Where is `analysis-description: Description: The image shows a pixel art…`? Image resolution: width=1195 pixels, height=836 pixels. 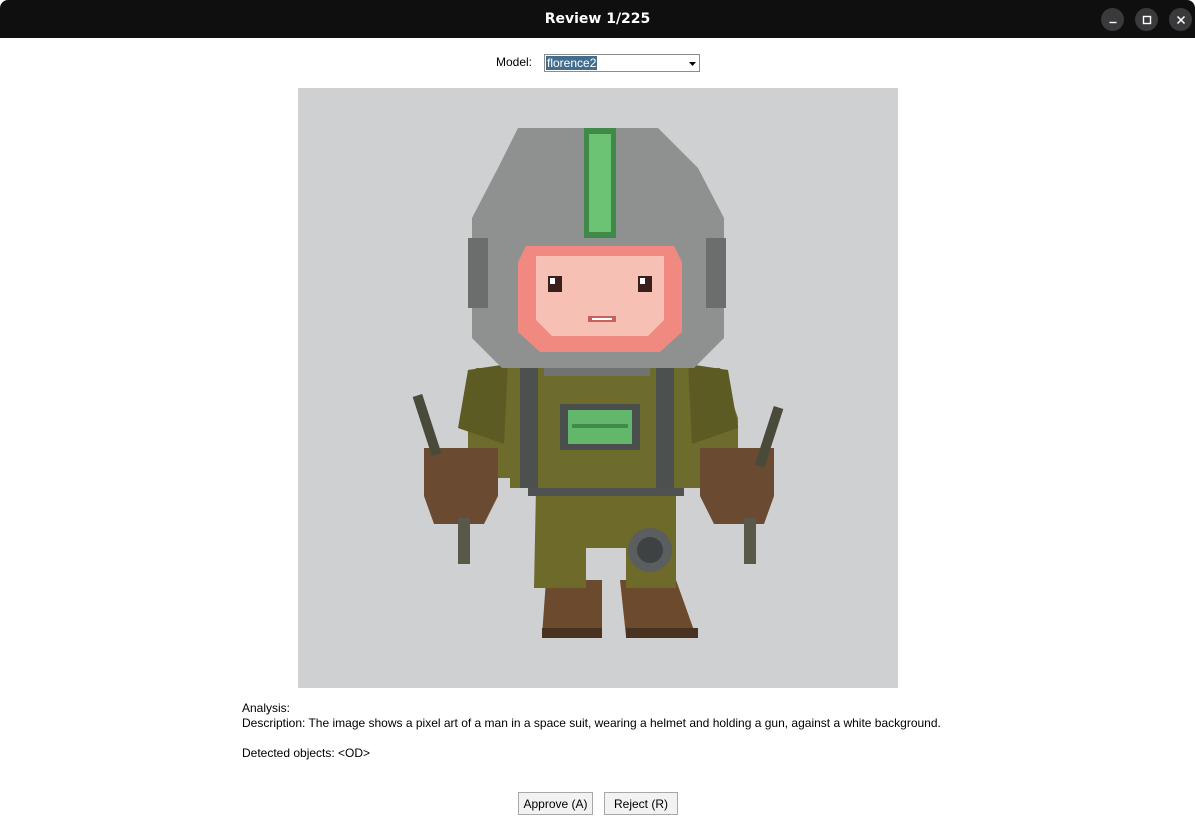
analysis-description: Description: The image shows a pixel art… is located at coordinates (591, 723).